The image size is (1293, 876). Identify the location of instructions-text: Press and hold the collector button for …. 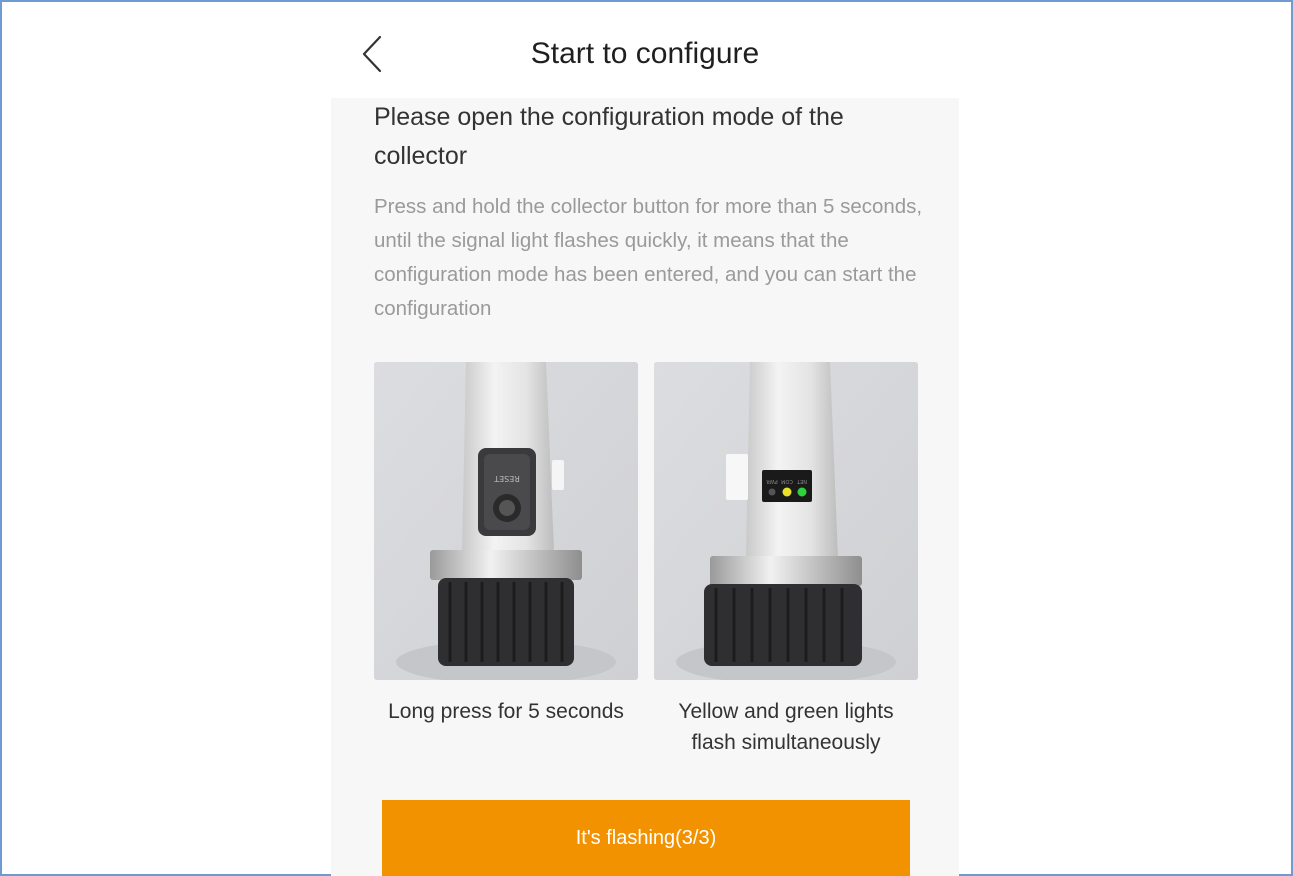
(648, 257).